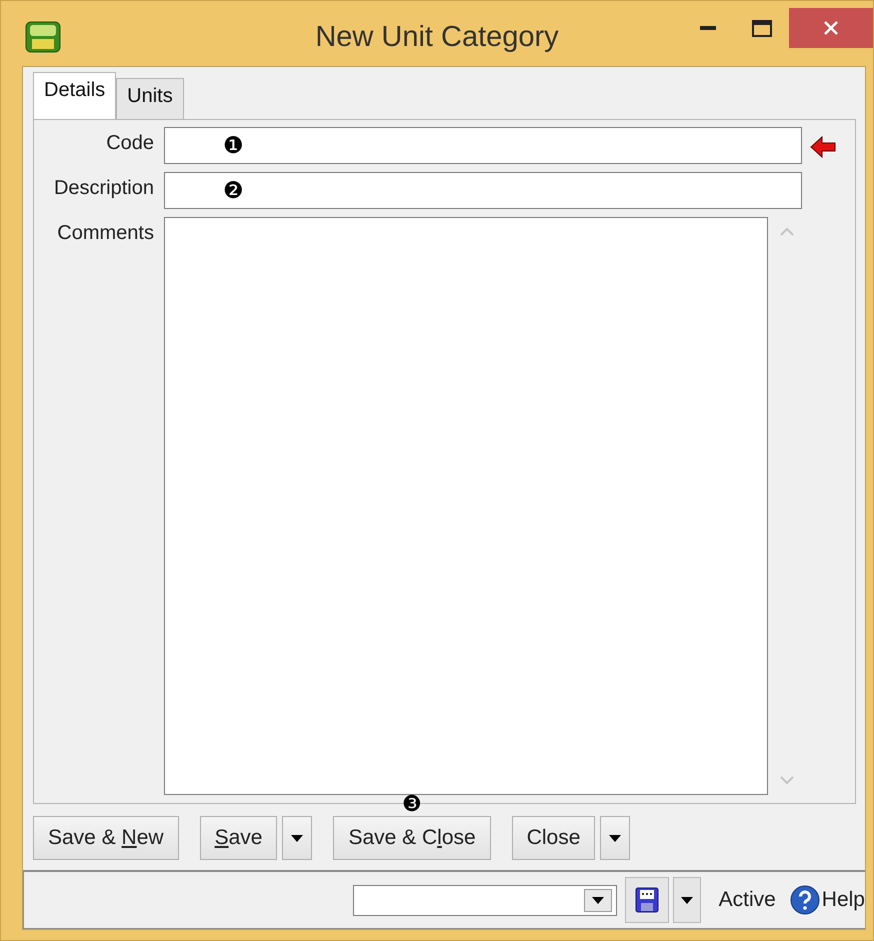 Image resolution: width=874 pixels, height=941 pixels. What do you see at coordinates (762, 28) in the screenshot?
I see `maximize-icon` at bounding box center [762, 28].